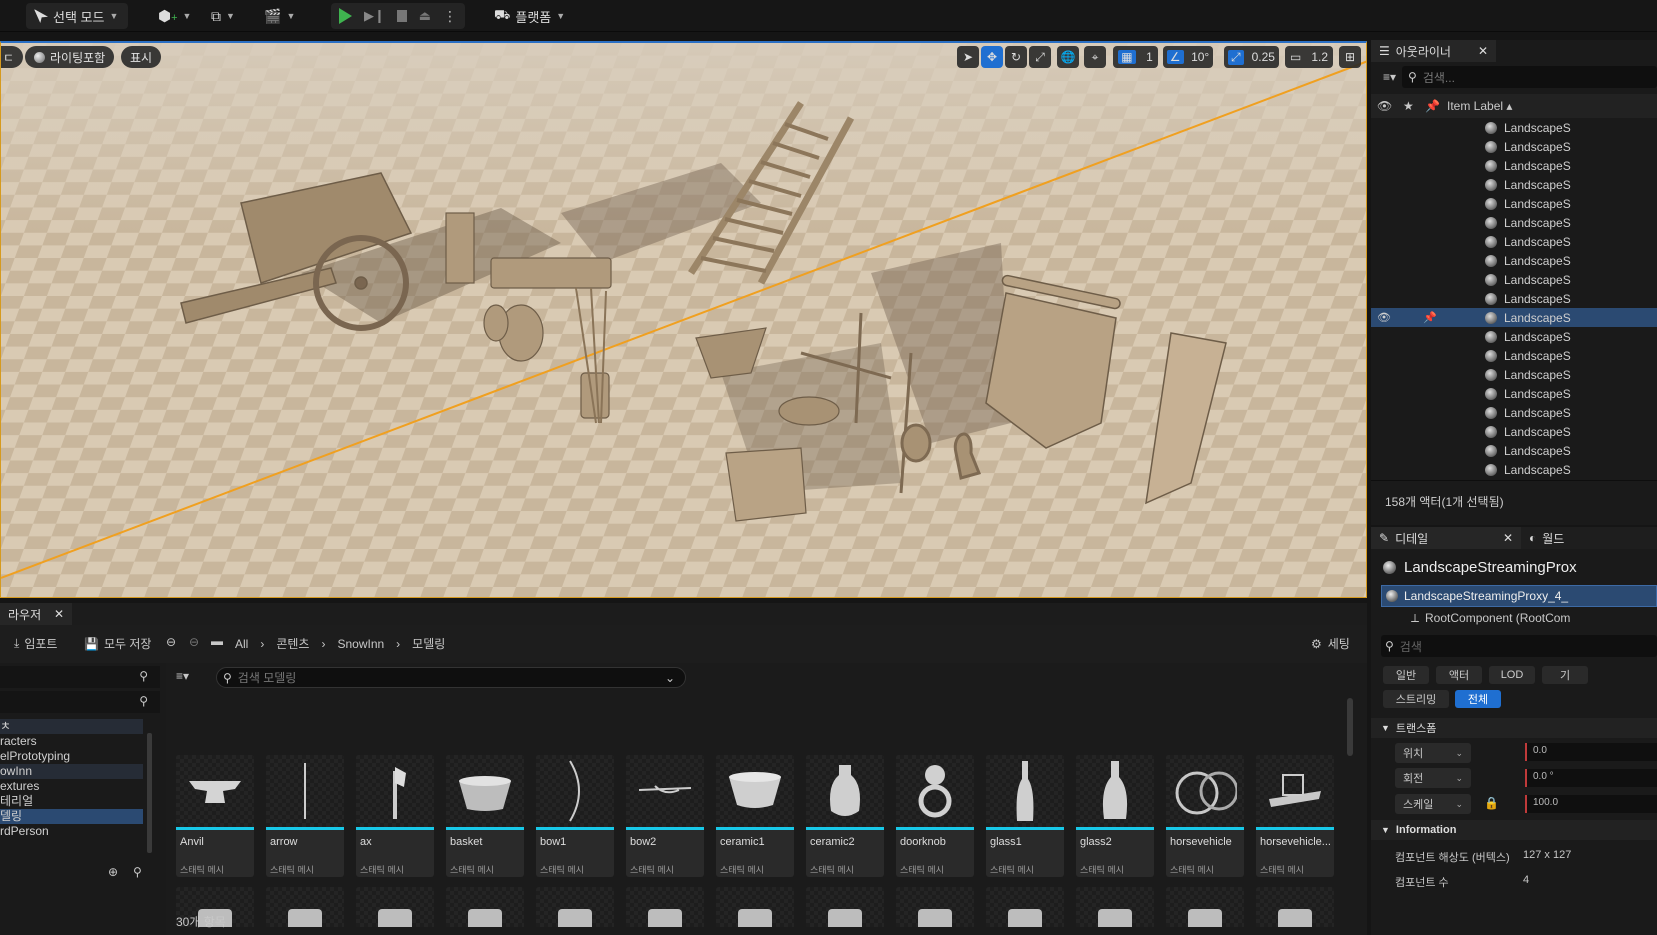  I want to click on sources-search-1: ⚲, so click(80, 677).